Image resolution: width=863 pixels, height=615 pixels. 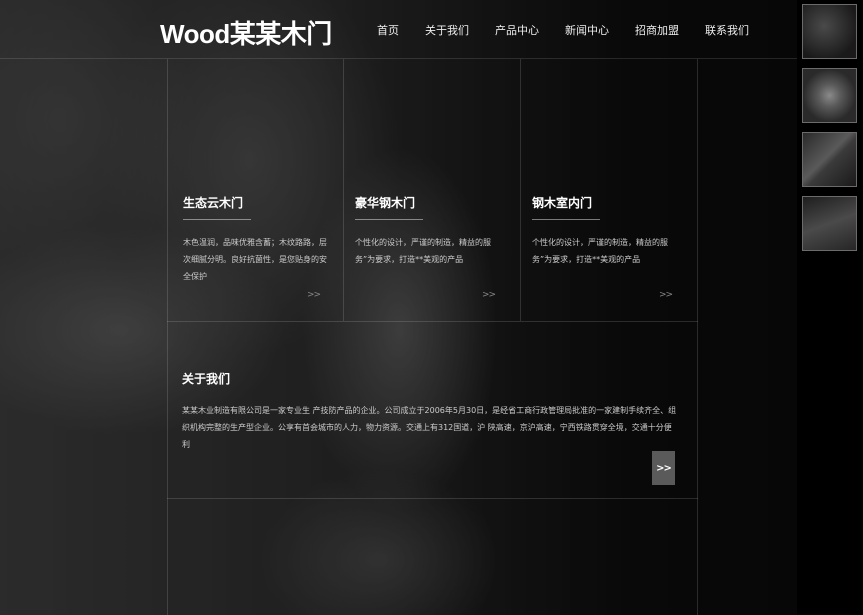 What do you see at coordinates (213, 203) in the screenshot?
I see `product-title: 生态云木门` at bounding box center [213, 203].